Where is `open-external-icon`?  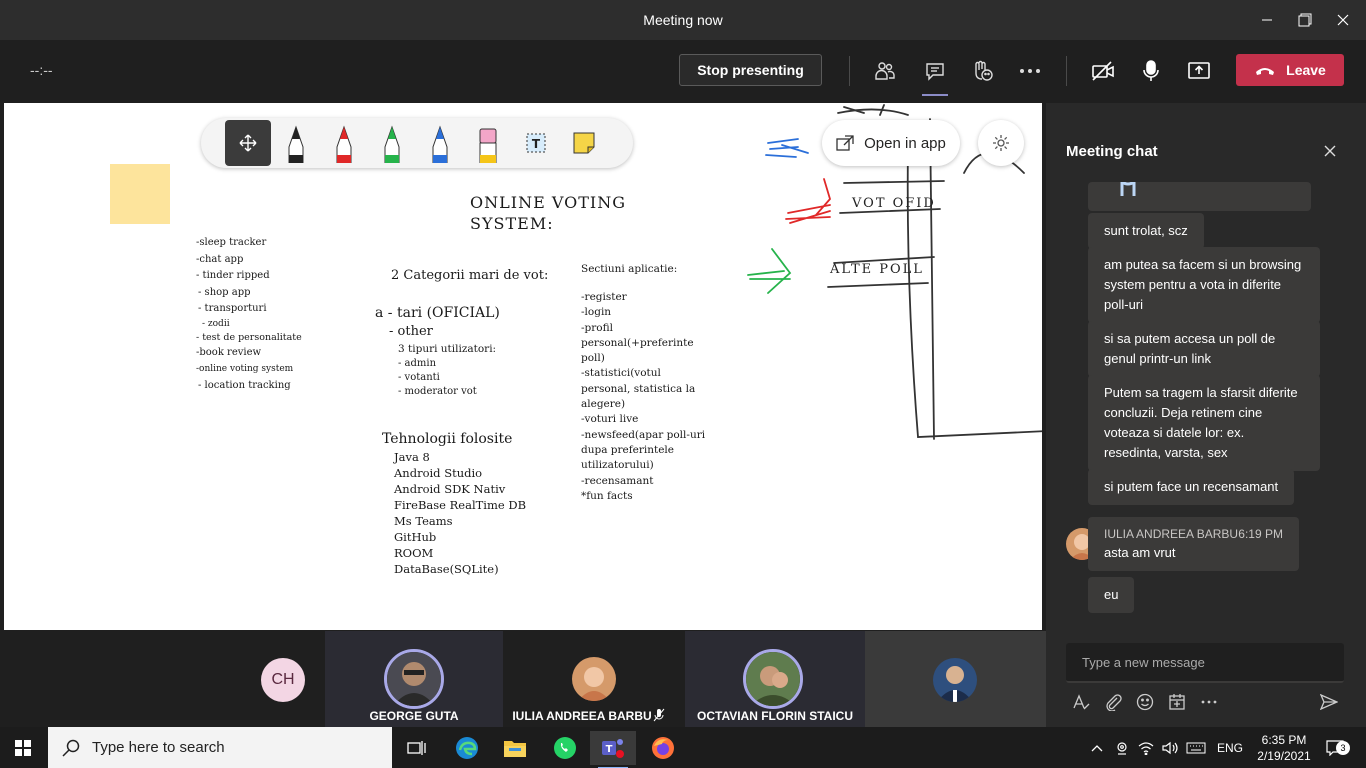
open-external-icon is located at coordinates (845, 143).